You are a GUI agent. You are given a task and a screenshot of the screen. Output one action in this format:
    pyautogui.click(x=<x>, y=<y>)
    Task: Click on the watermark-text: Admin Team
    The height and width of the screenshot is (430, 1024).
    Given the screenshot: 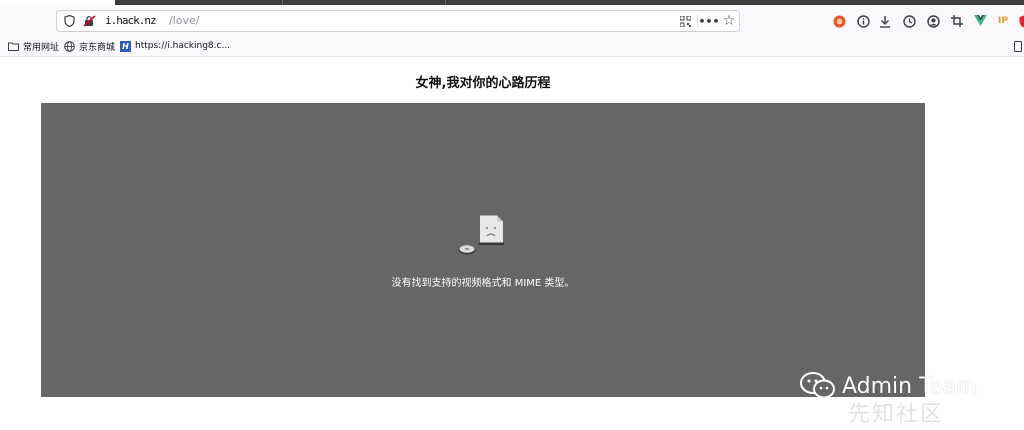 What is the action you would take?
    pyautogui.click(x=910, y=386)
    